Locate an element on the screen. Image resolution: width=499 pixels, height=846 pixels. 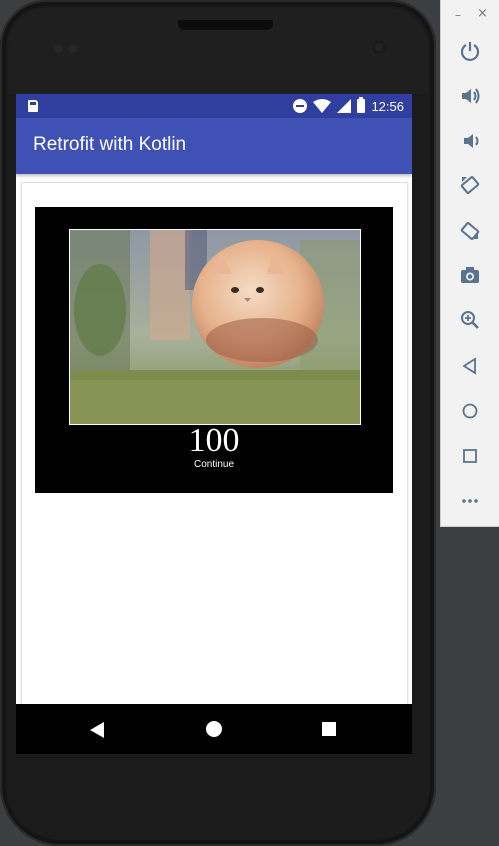
app-bar: Retrofit with Kotlin is located at coordinates (214, 146).